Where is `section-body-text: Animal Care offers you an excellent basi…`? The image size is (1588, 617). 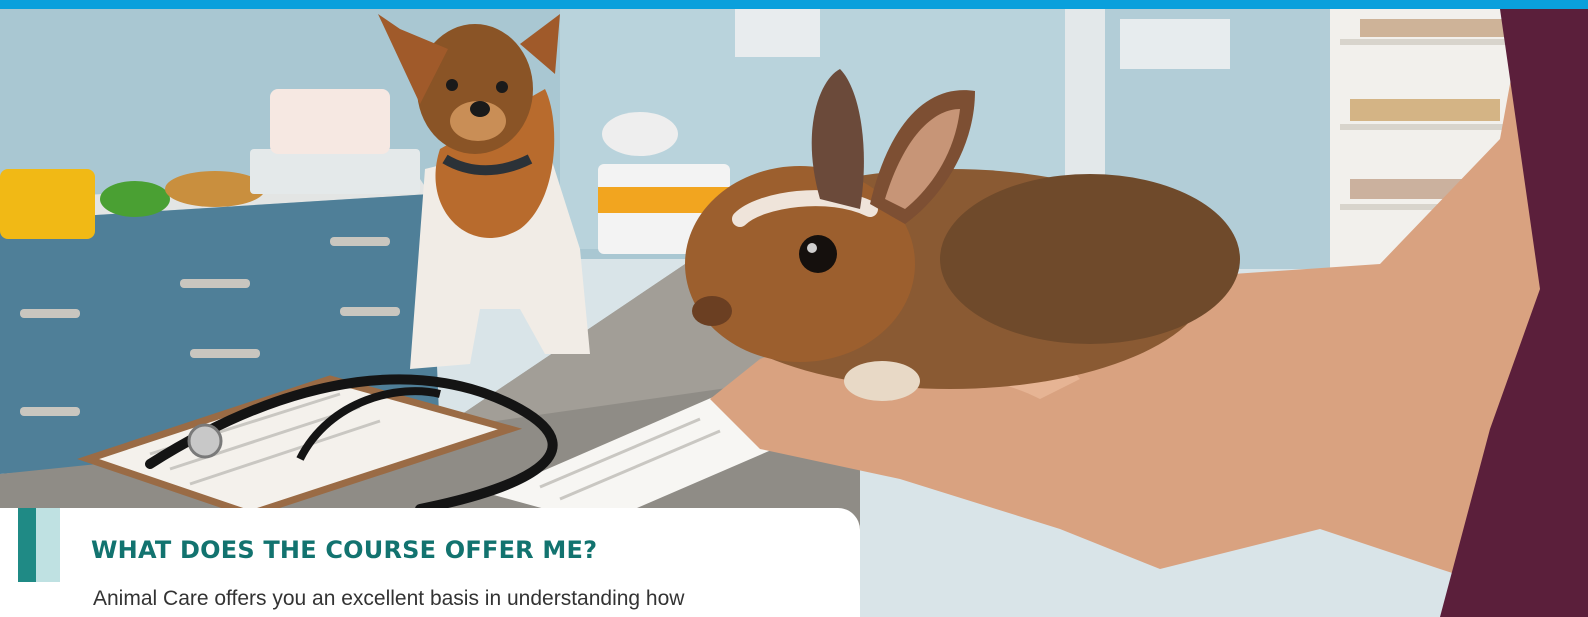
section-body-text: Animal Care offers you an excellent basi… is located at coordinates (389, 598).